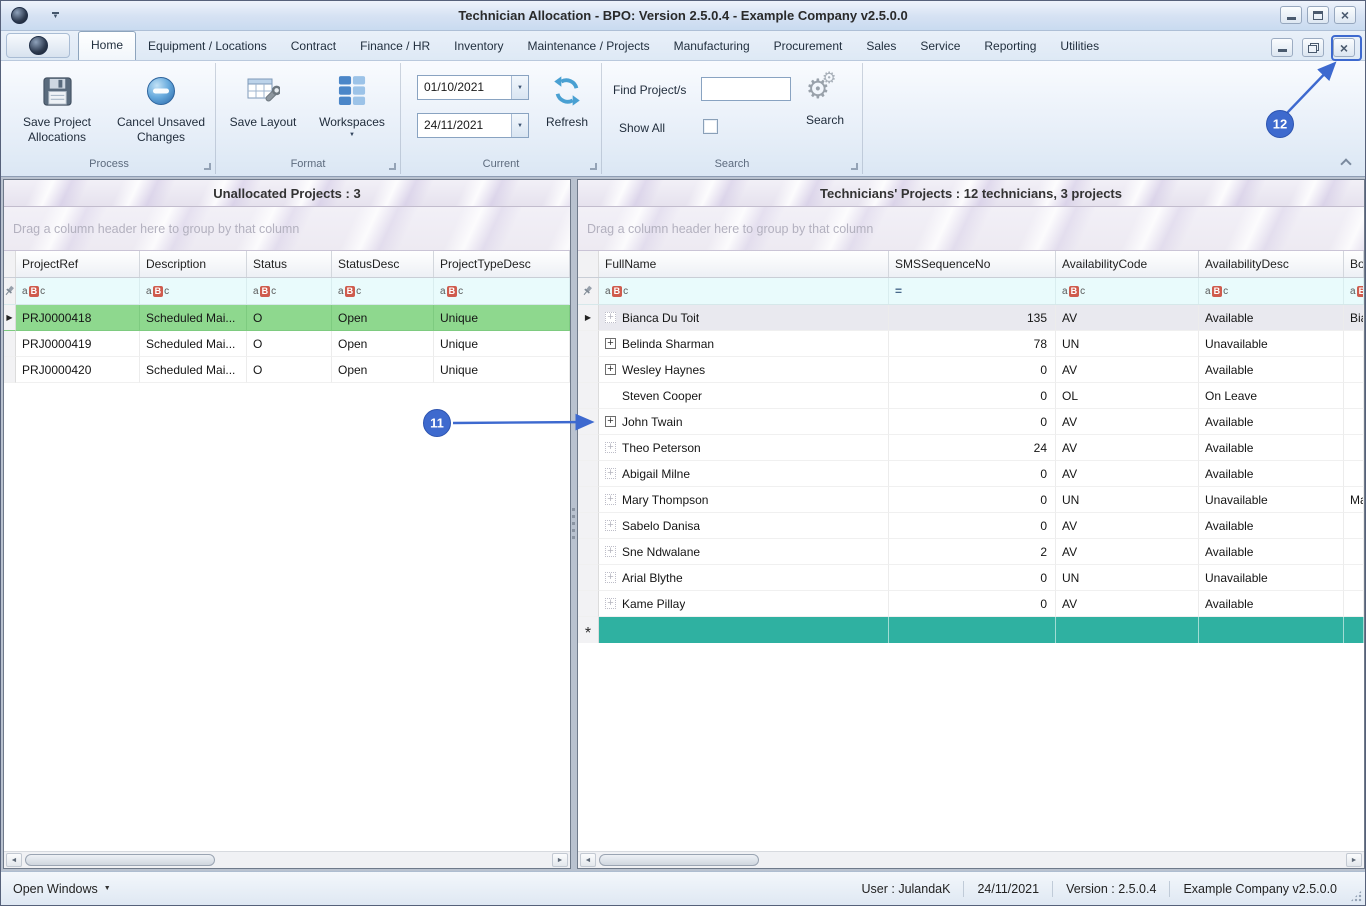 The width and height of the screenshot is (1366, 906). Describe the element at coordinates (287, 344) in the screenshot. I see `project-row: PRJ0000419 Scheduled Mai... O Open Unique` at that location.